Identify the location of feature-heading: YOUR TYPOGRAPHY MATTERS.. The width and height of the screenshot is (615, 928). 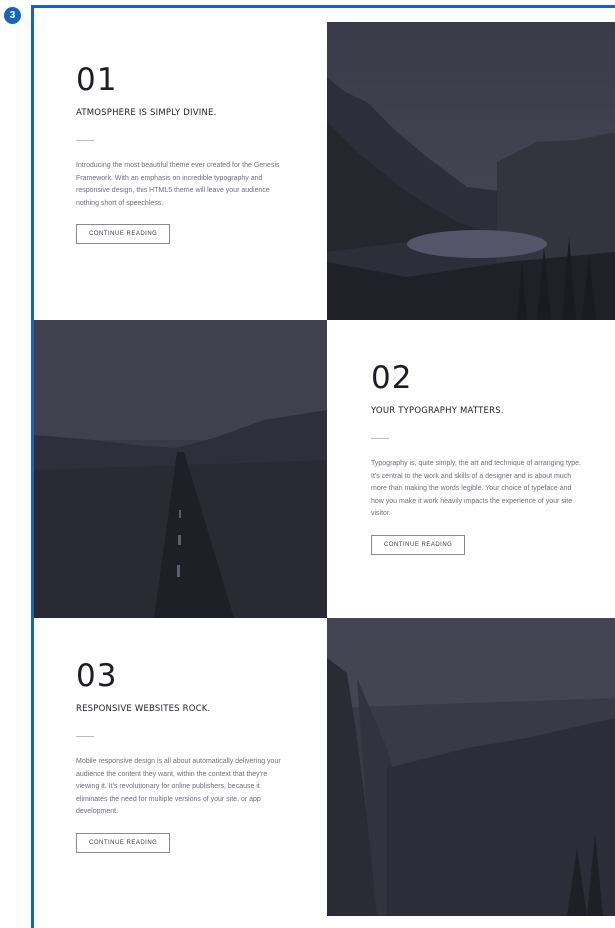
(437, 411).